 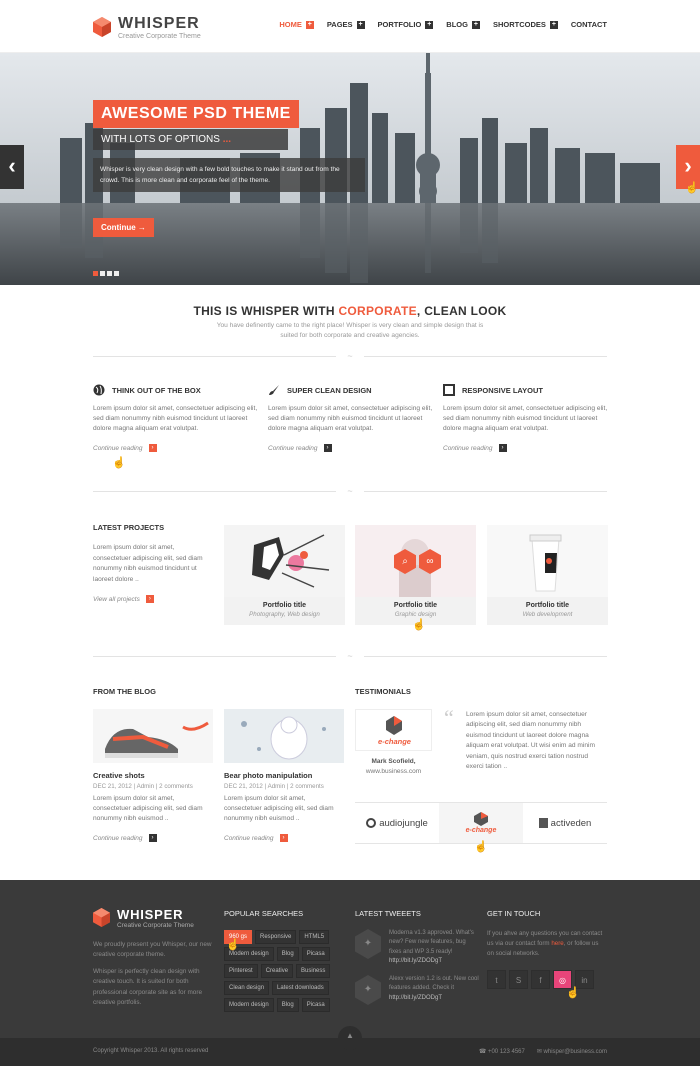 I want to click on client-logo-e-change: e-change, so click(x=481, y=823).